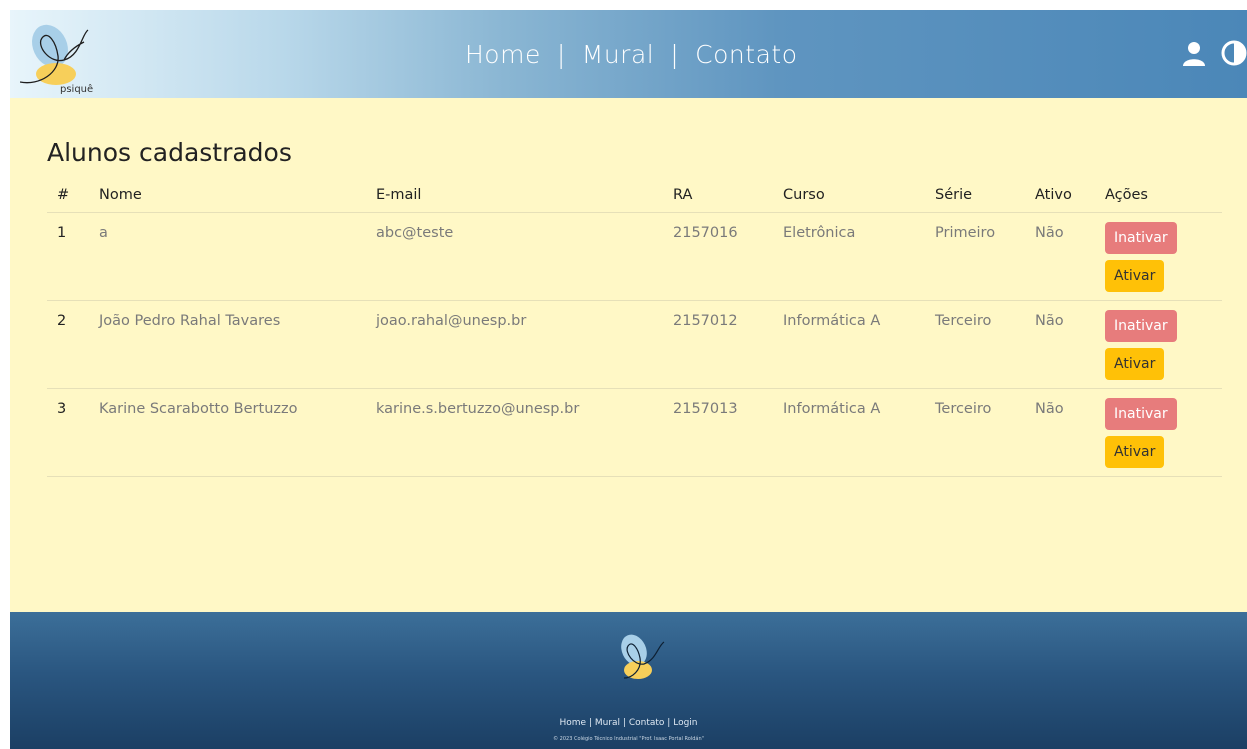 This screenshot has width=1247, height=749. Describe the element at coordinates (975, 256) in the screenshot. I see `student-year: Primeiro` at that location.